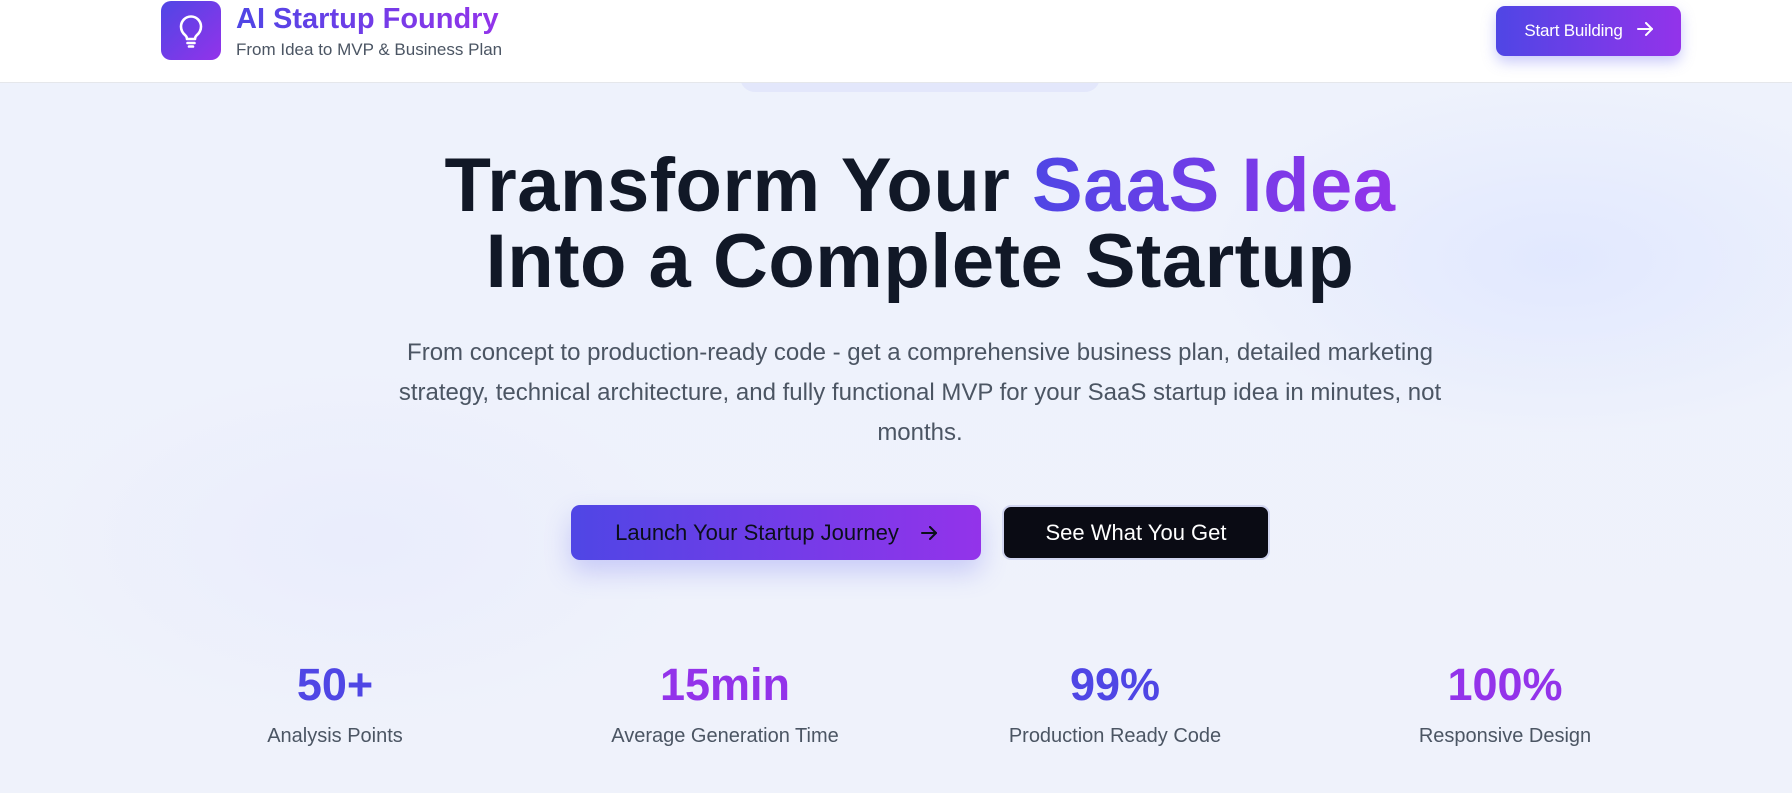  Describe the element at coordinates (1213, 185) in the screenshot. I see `hero-title-highlight: SaaS Idea` at that location.